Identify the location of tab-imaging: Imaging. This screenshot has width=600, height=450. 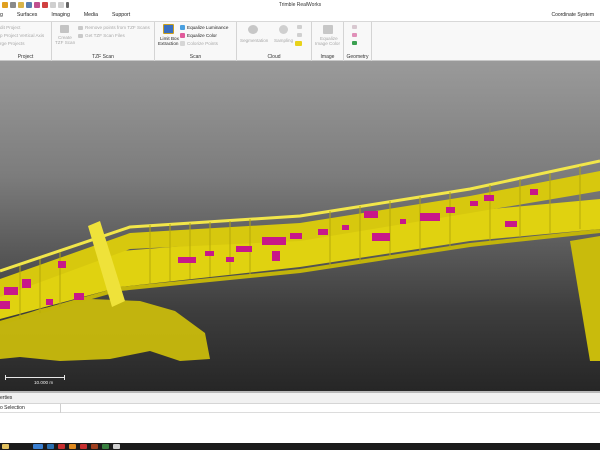
(60, 15).